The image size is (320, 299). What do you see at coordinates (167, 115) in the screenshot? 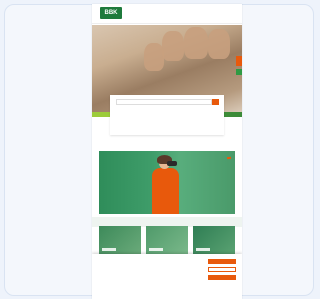
I see `service-box` at bounding box center [167, 115].